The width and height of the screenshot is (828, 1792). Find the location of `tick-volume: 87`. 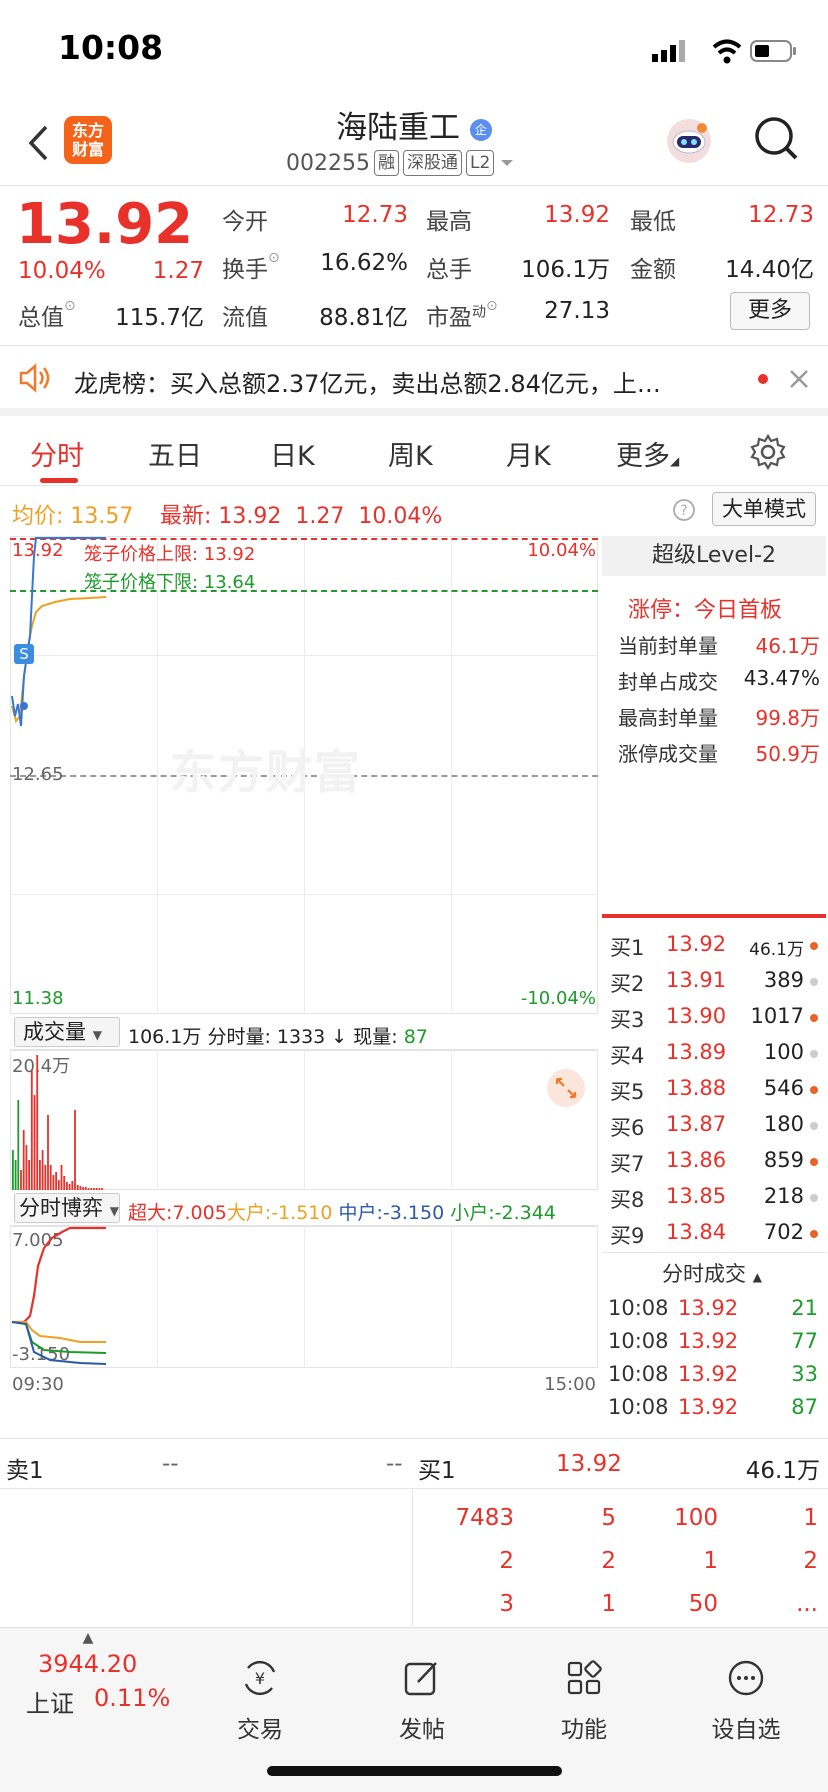

tick-volume: 87 is located at coordinates (804, 1407).